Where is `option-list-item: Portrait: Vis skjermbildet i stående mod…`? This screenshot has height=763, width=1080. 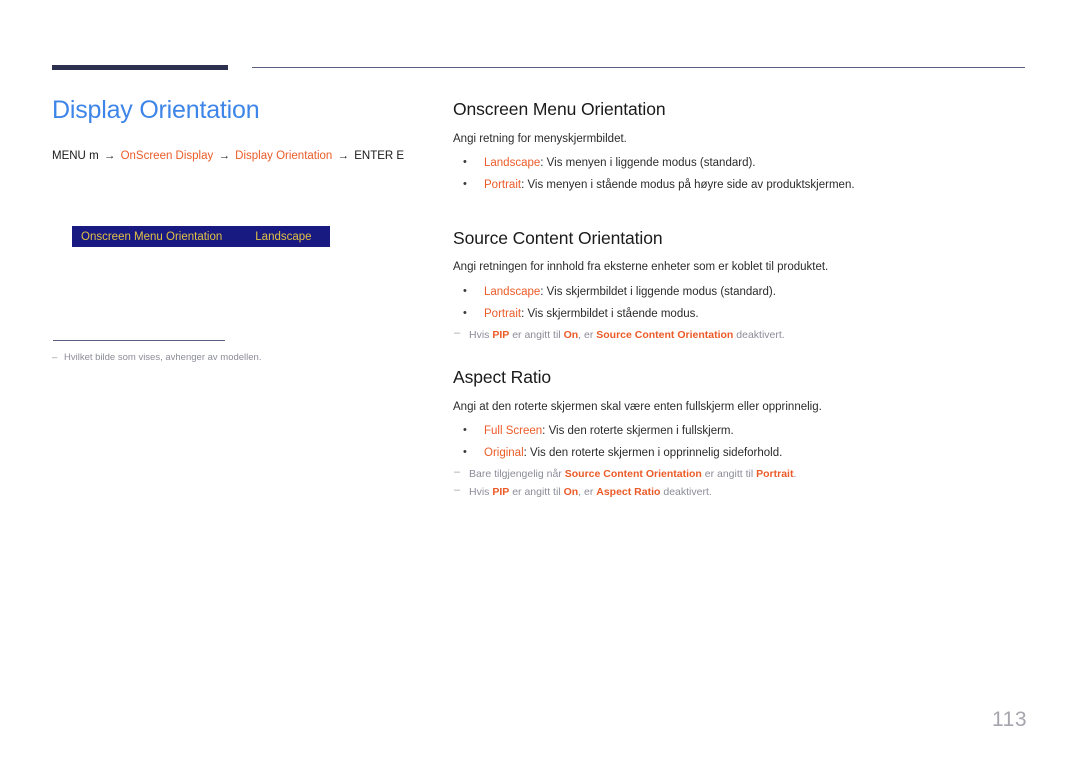 option-list-item: Portrait: Vis skjermbildet i stående mod… is located at coordinates (740, 314).